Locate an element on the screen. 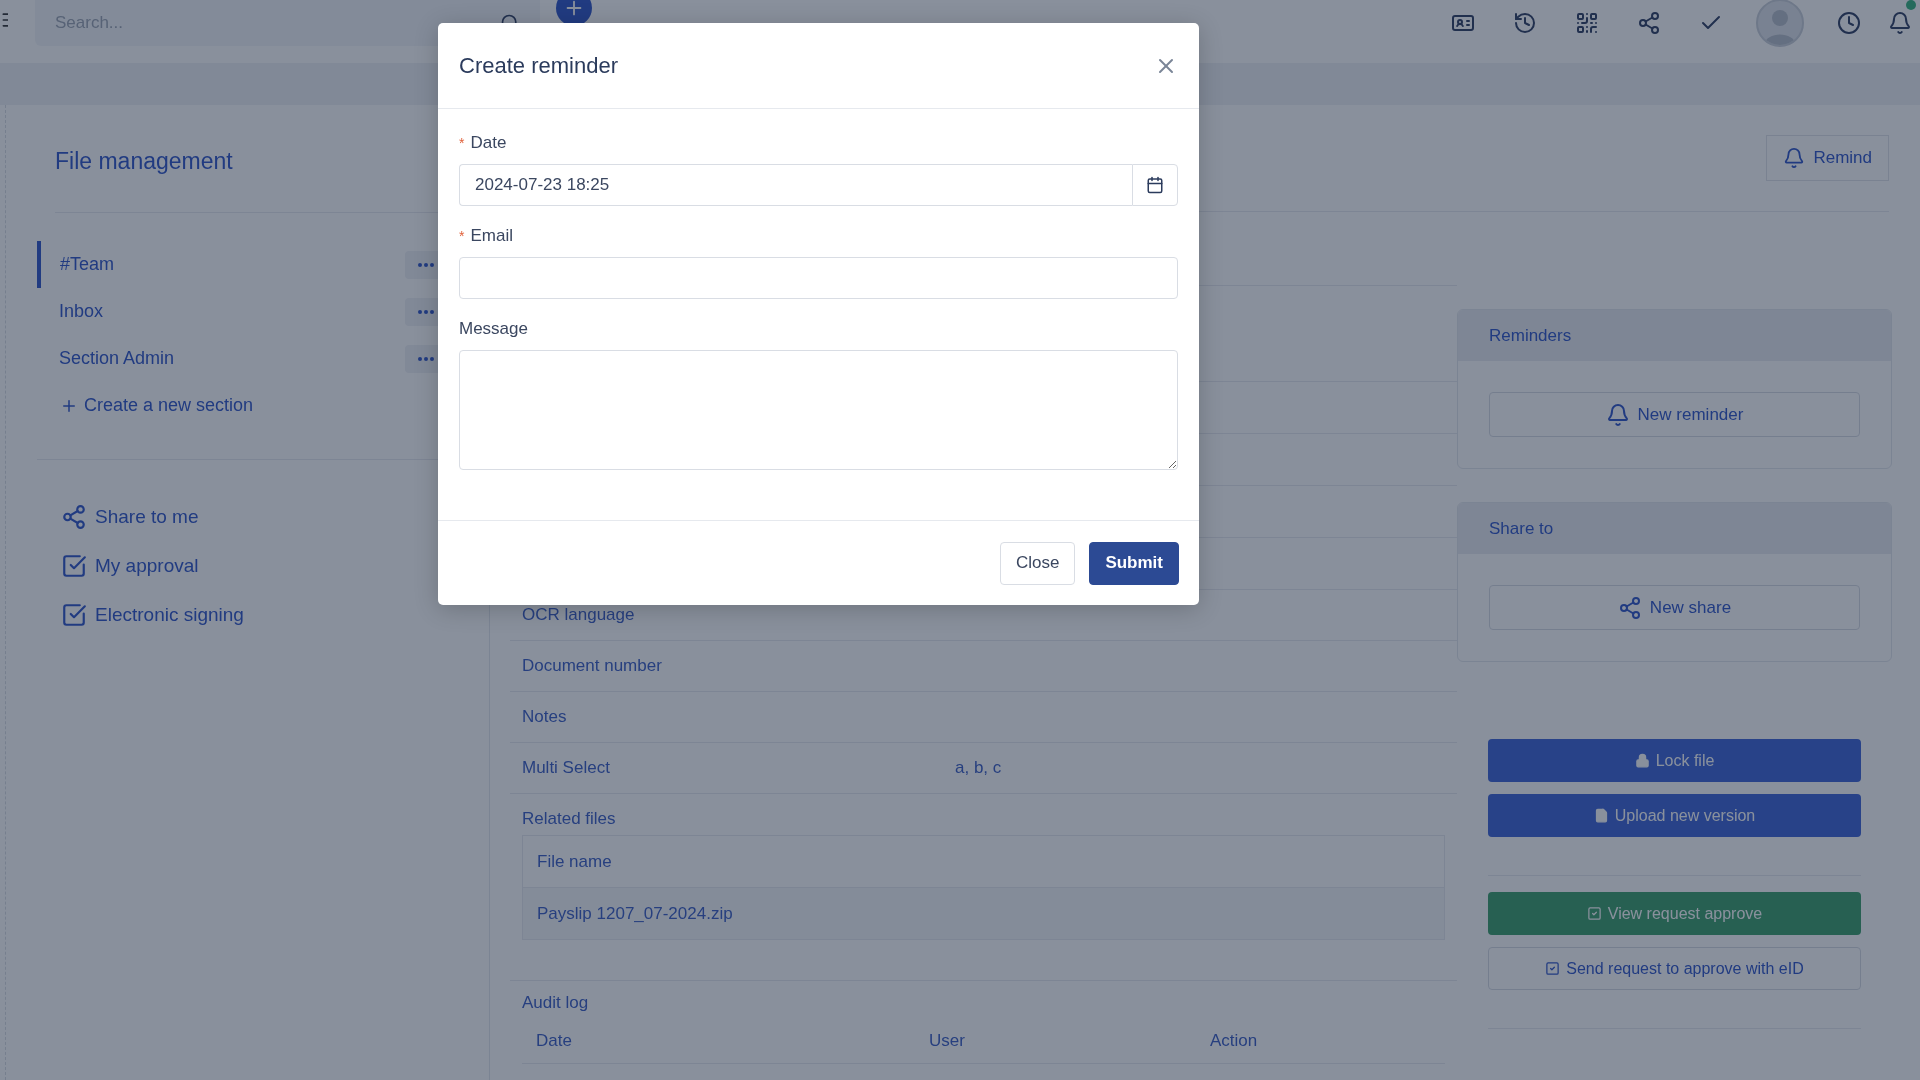 This screenshot has height=1080, width=1920. date-field: 2024-07-23 18:25 is located at coordinates (795, 185).